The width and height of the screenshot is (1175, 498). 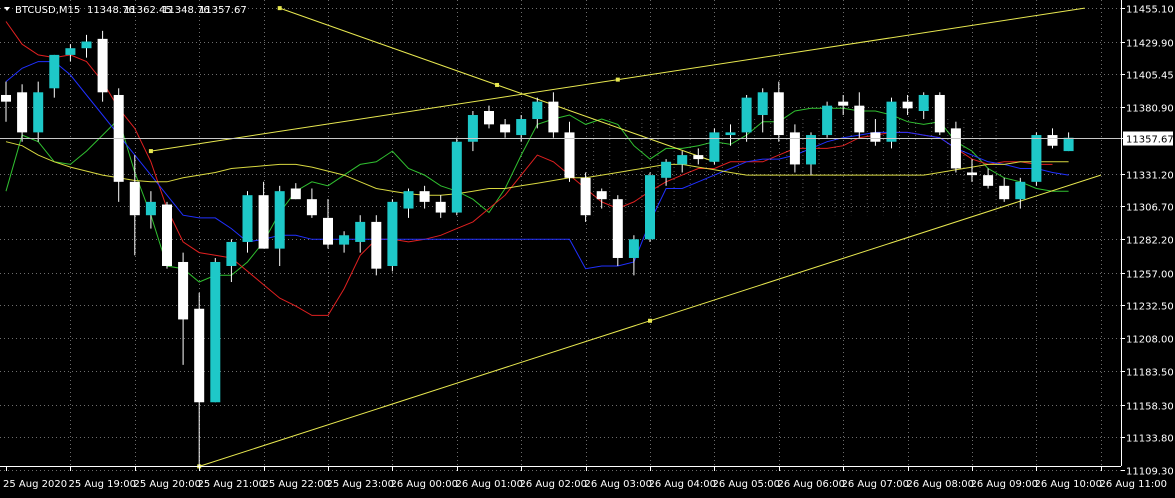 I want to click on price-tick-label: 11109.30, so click(x=1150, y=472).